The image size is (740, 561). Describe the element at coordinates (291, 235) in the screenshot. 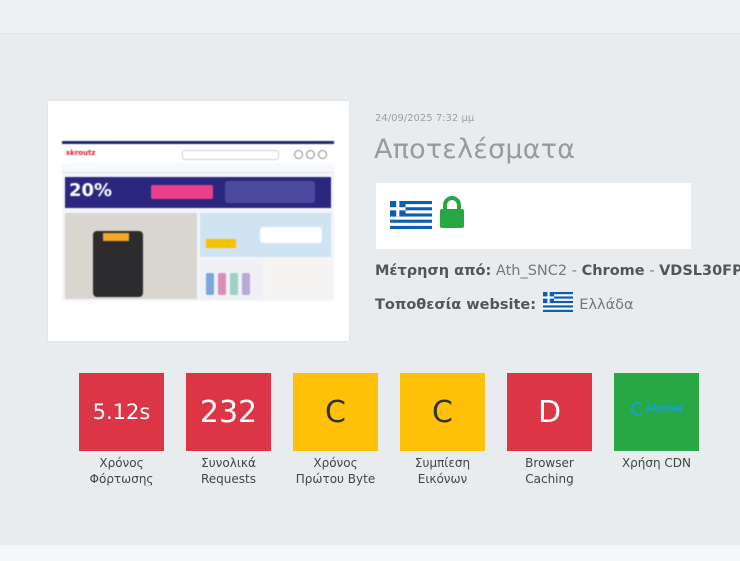

I see `ac-shape` at that location.